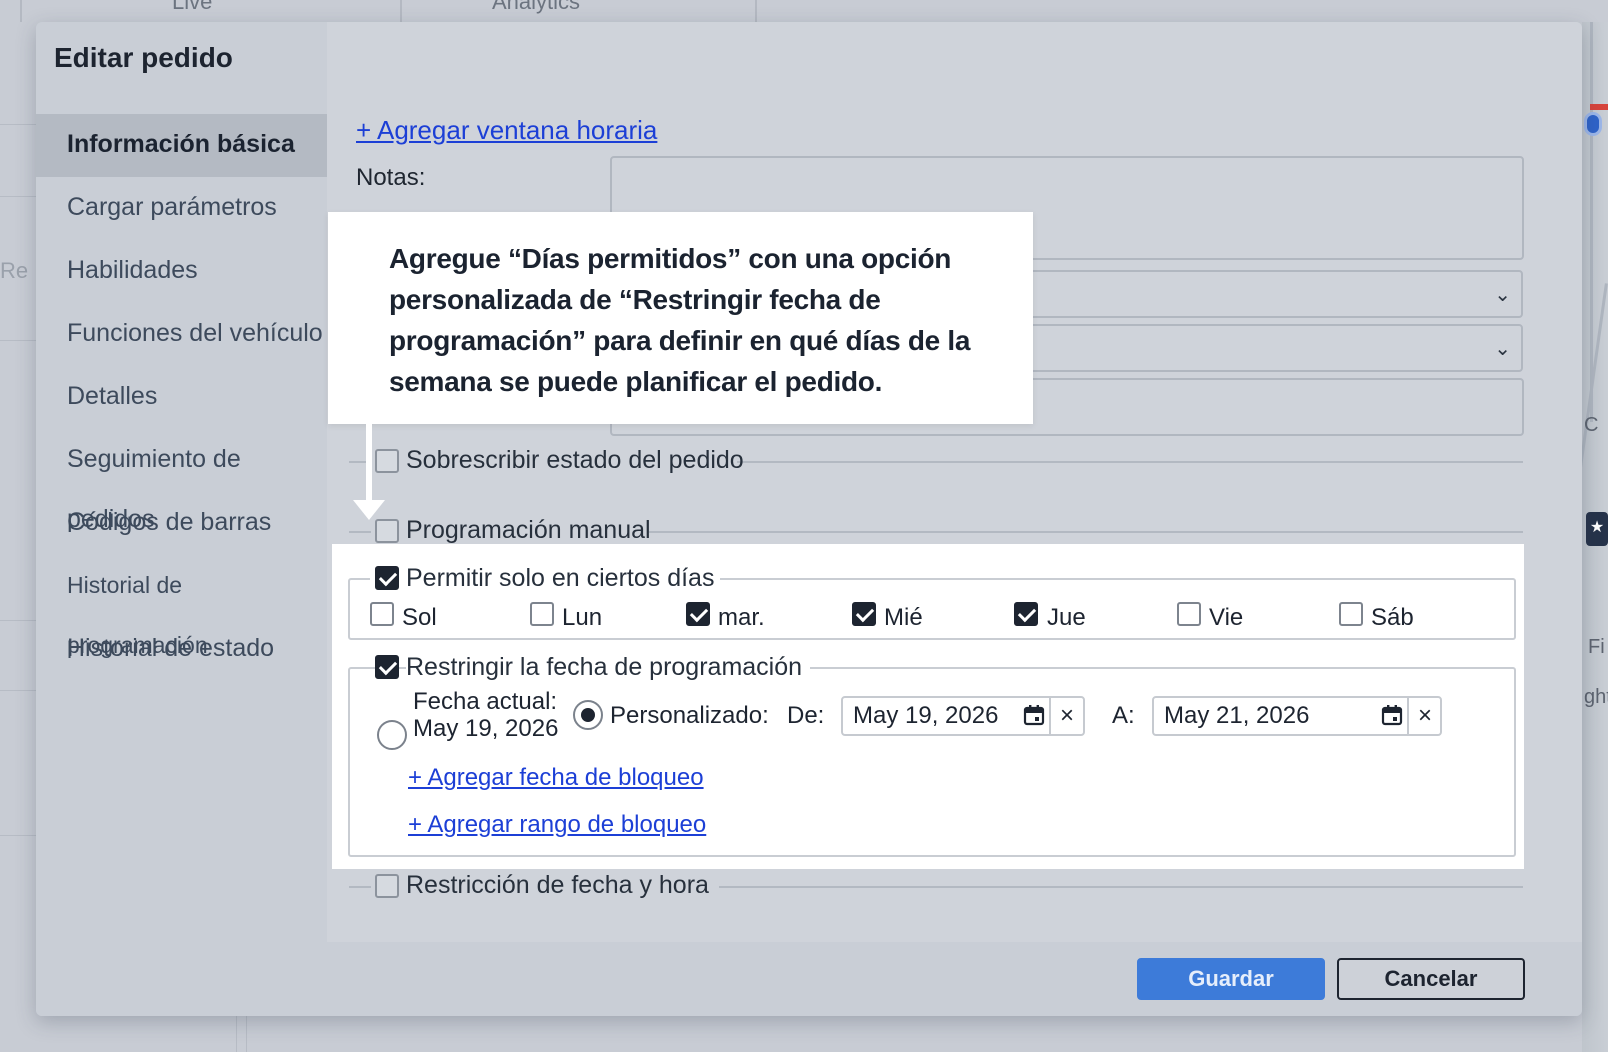  I want to click on modal-footer: Guardar Cancelar, so click(809, 979).